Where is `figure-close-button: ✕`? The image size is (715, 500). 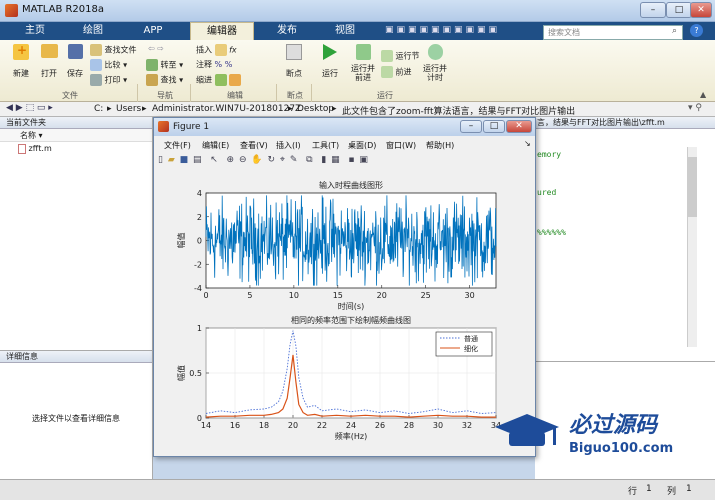 figure-close-button: ✕ is located at coordinates (519, 126).